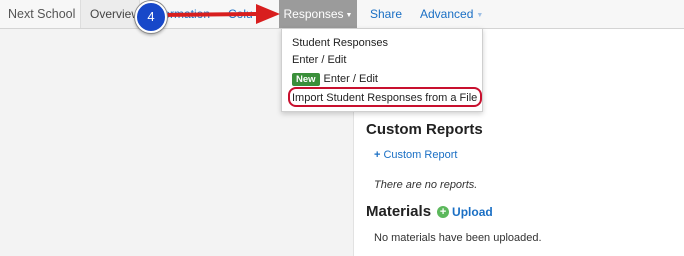 The width and height of the screenshot is (684, 256). Describe the element at coordinates (443, 212) in the screenshot. I see `plus-circle-icon: +` at that location.